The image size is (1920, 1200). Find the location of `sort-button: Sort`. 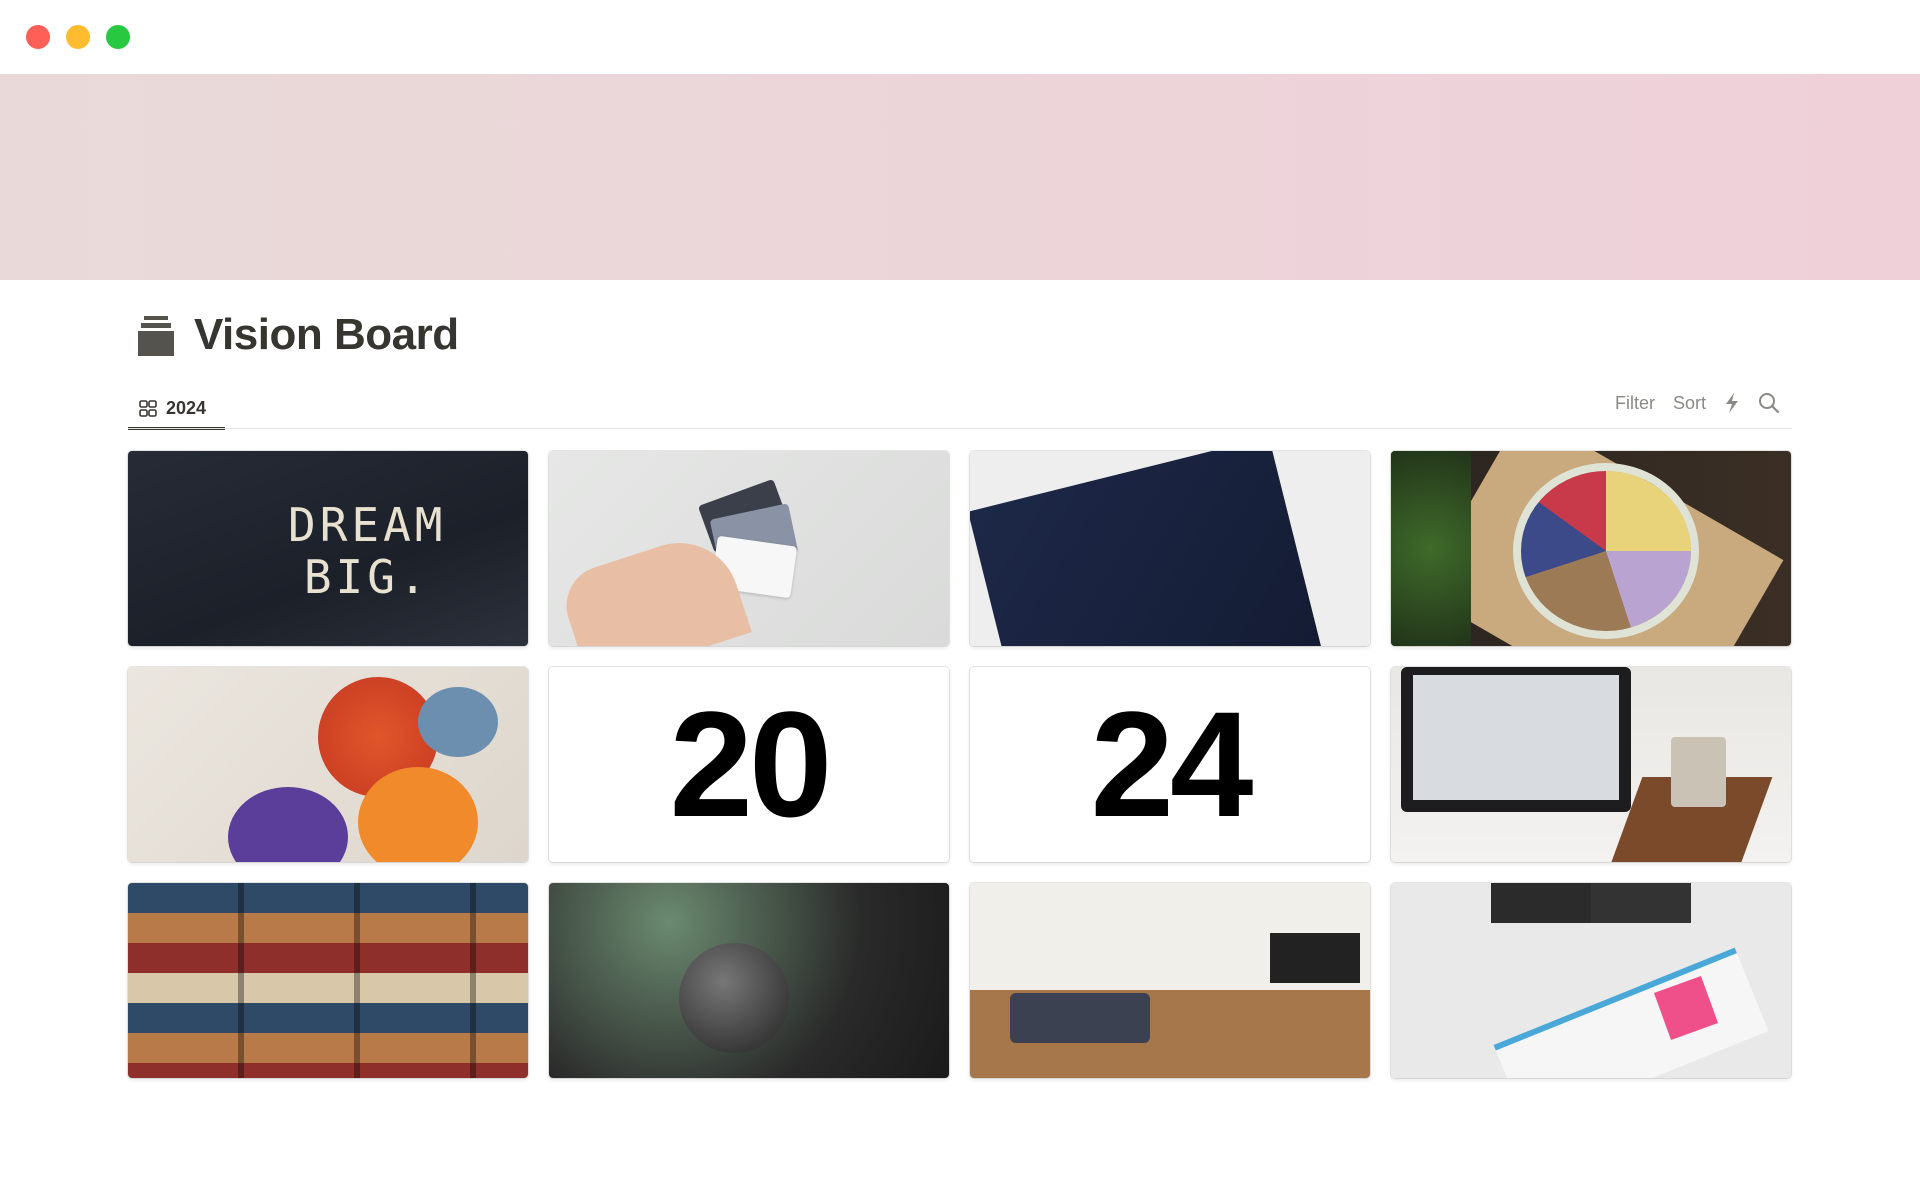

sort-button: Sort is located at coordinates (1689, 403).